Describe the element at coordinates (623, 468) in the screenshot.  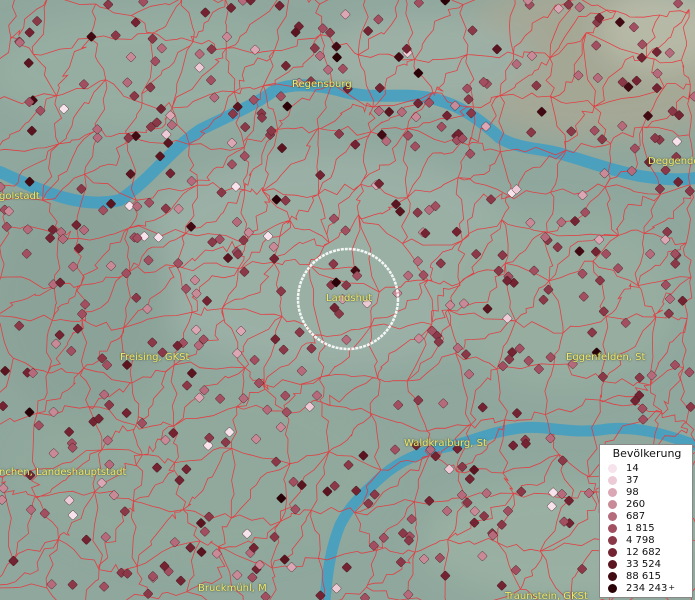
I see `legend-row: 14` at that location.